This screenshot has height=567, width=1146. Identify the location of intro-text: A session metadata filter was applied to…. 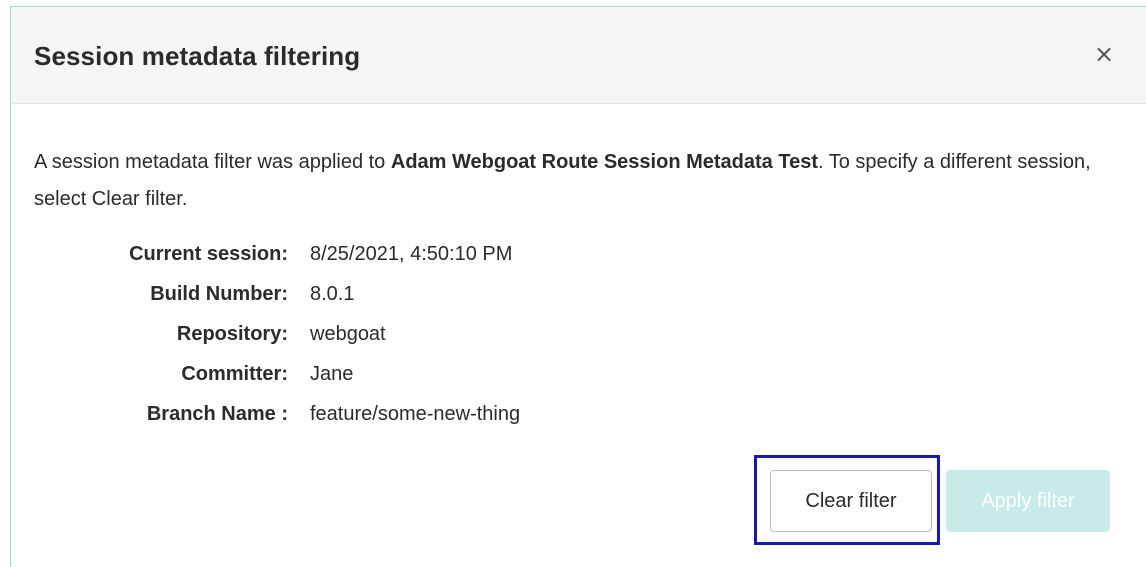
(564, 181).